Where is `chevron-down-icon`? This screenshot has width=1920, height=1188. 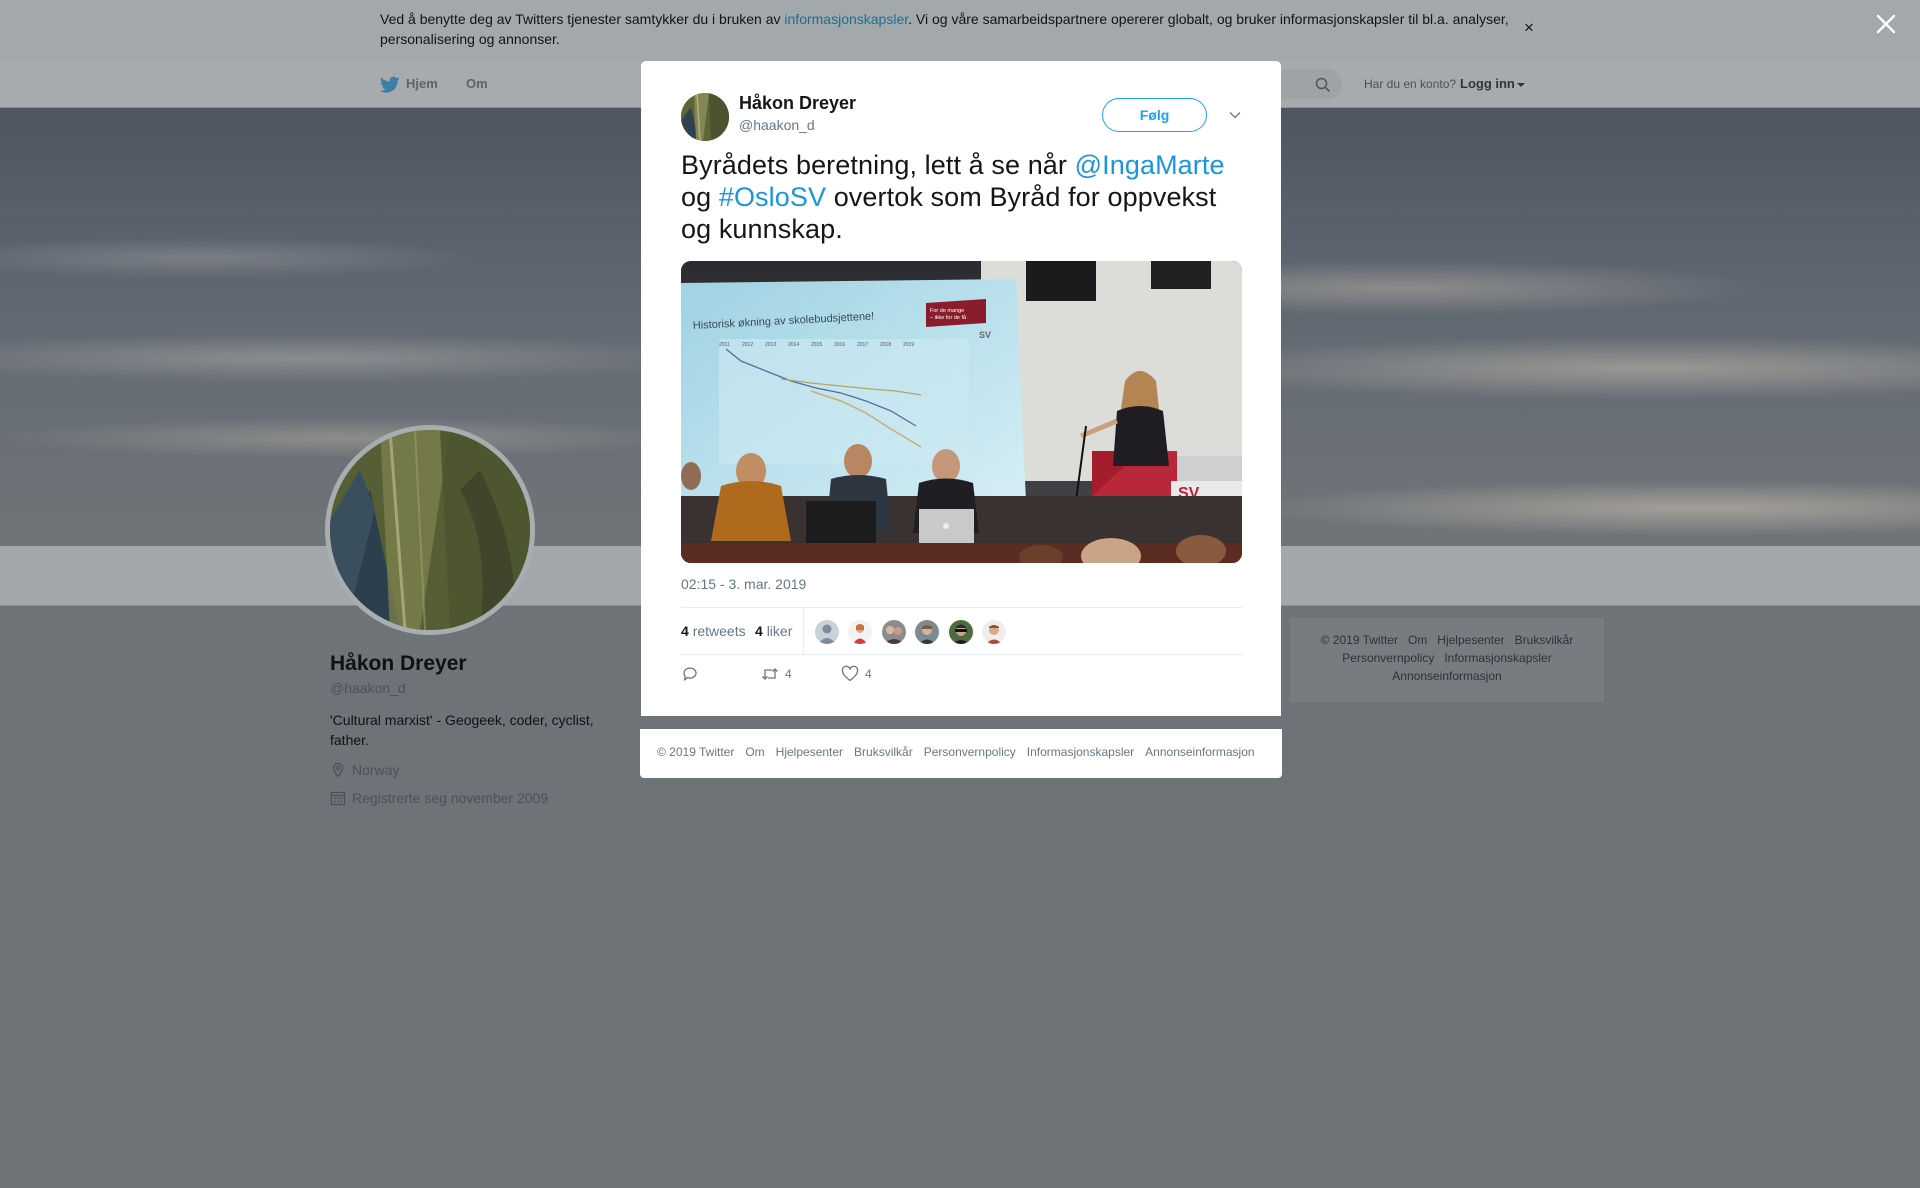
chevron-down-icon is located at coordinates (1235, 115).